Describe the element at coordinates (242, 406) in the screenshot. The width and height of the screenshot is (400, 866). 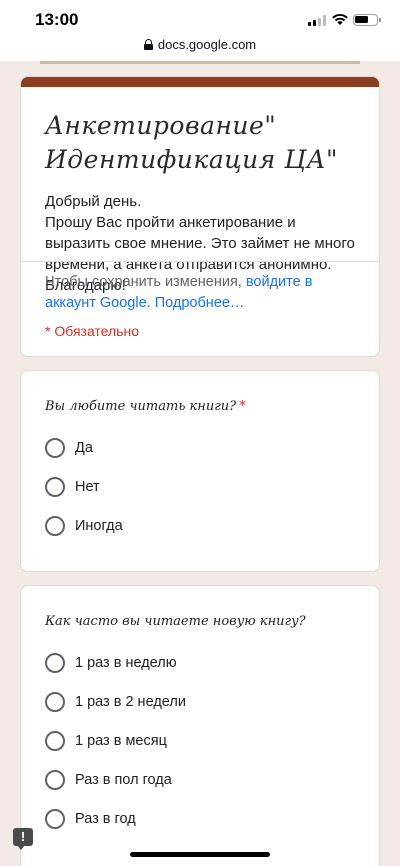
I see `required-star: *` at that location.